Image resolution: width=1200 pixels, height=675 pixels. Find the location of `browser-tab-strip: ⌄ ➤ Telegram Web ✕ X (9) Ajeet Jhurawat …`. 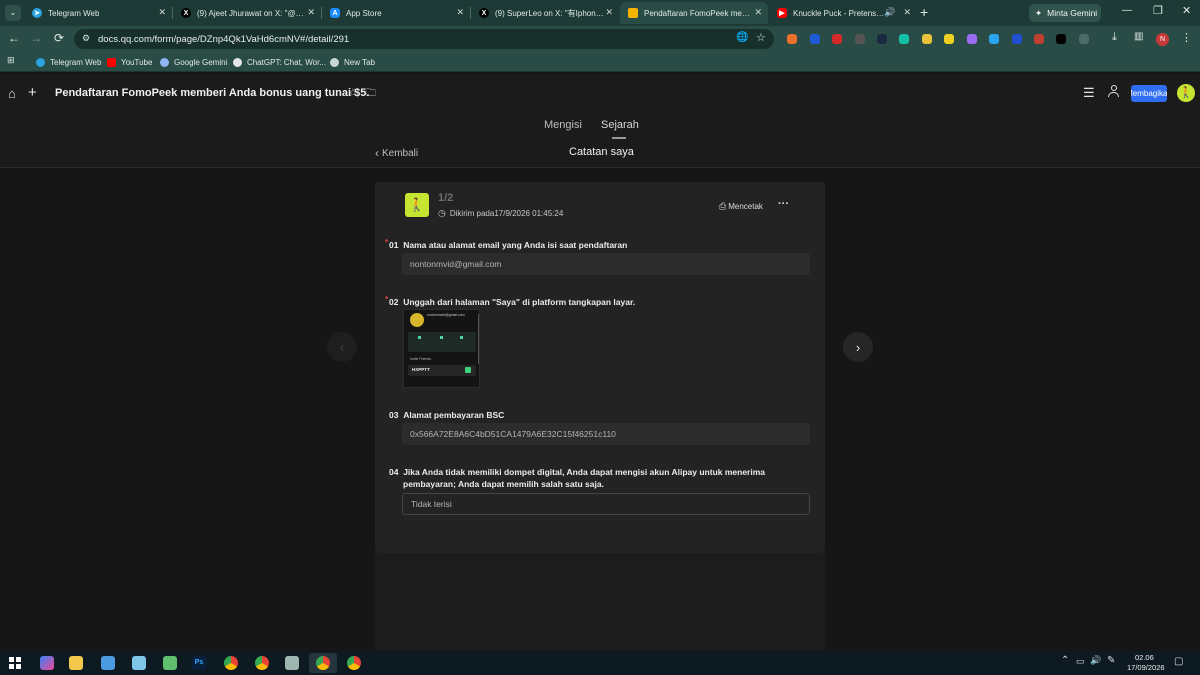

browser-tab-strip: ⌄ ➤ Telegram Web ✕ X (9) Ajeet Jhurawat … is located at coordinates (600, 13).